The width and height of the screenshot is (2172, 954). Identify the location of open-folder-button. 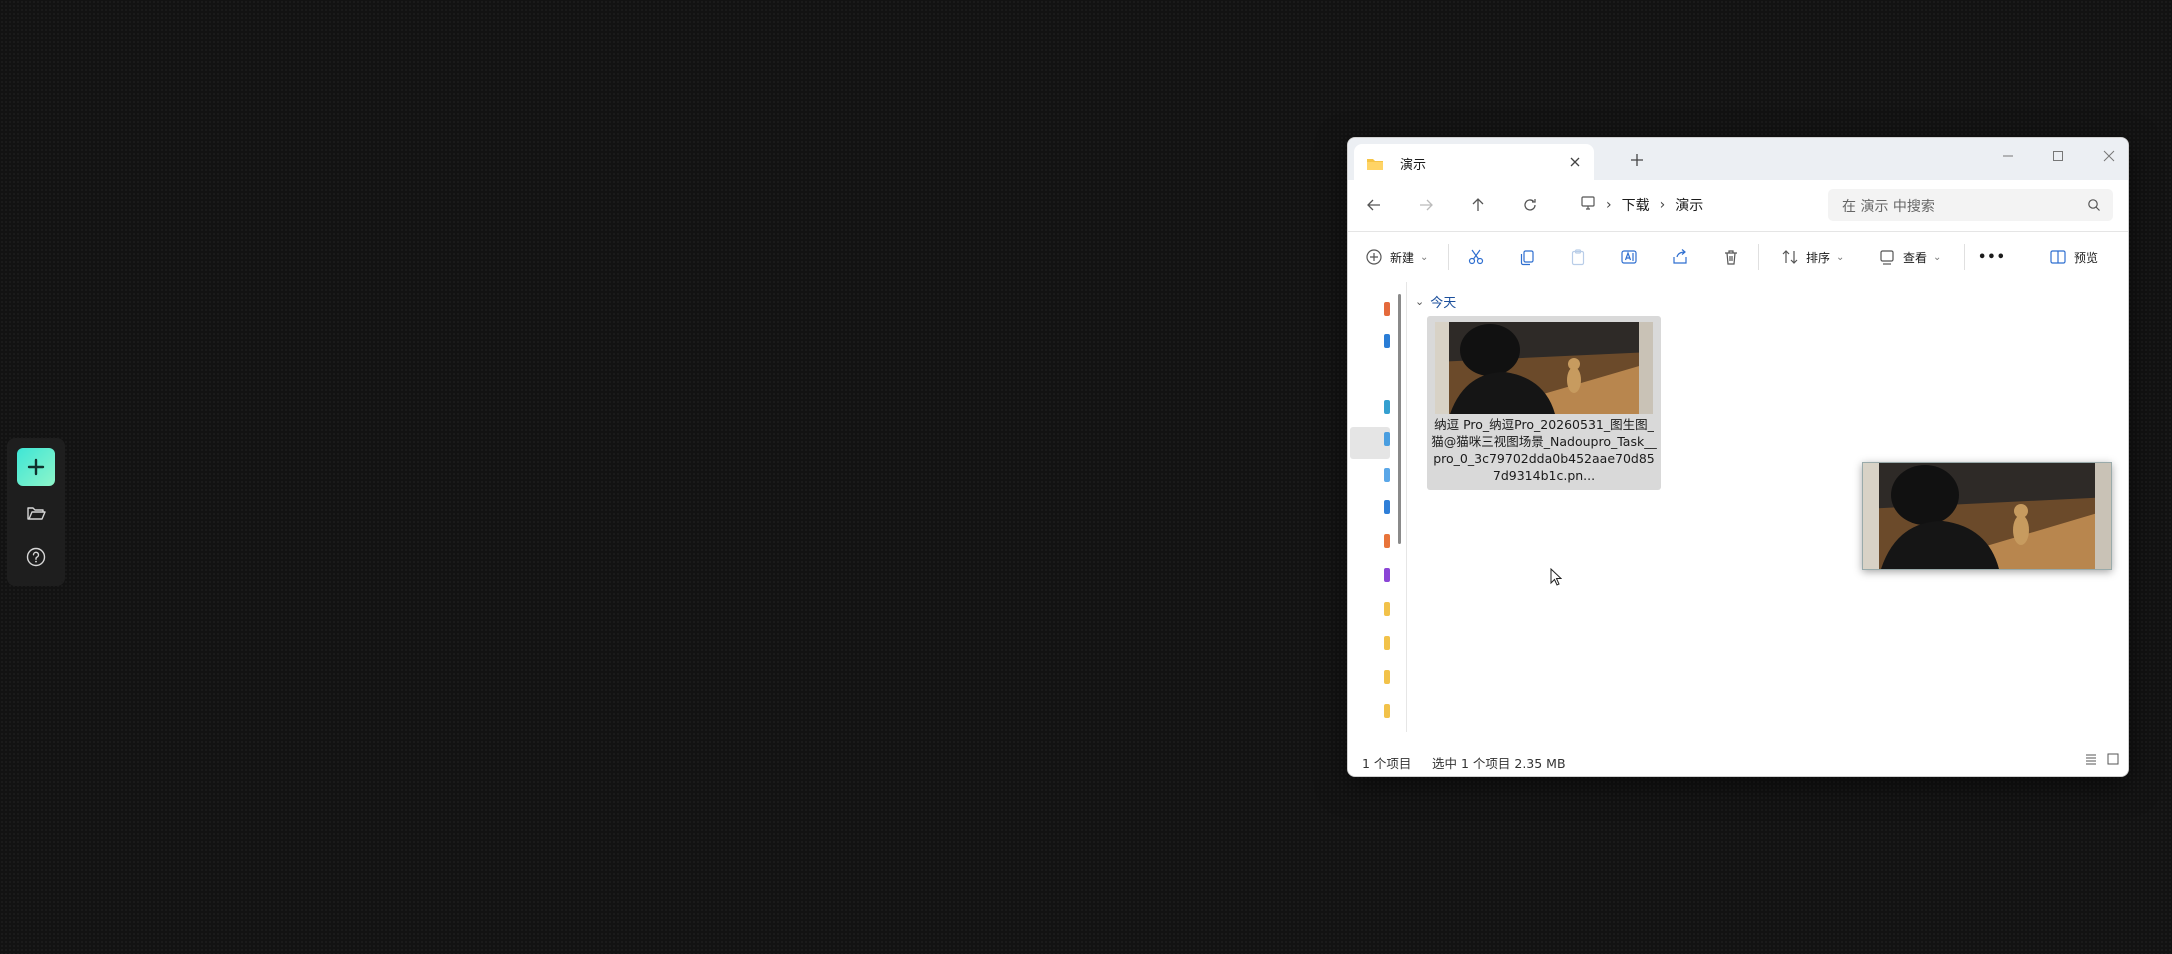
(36, 513).